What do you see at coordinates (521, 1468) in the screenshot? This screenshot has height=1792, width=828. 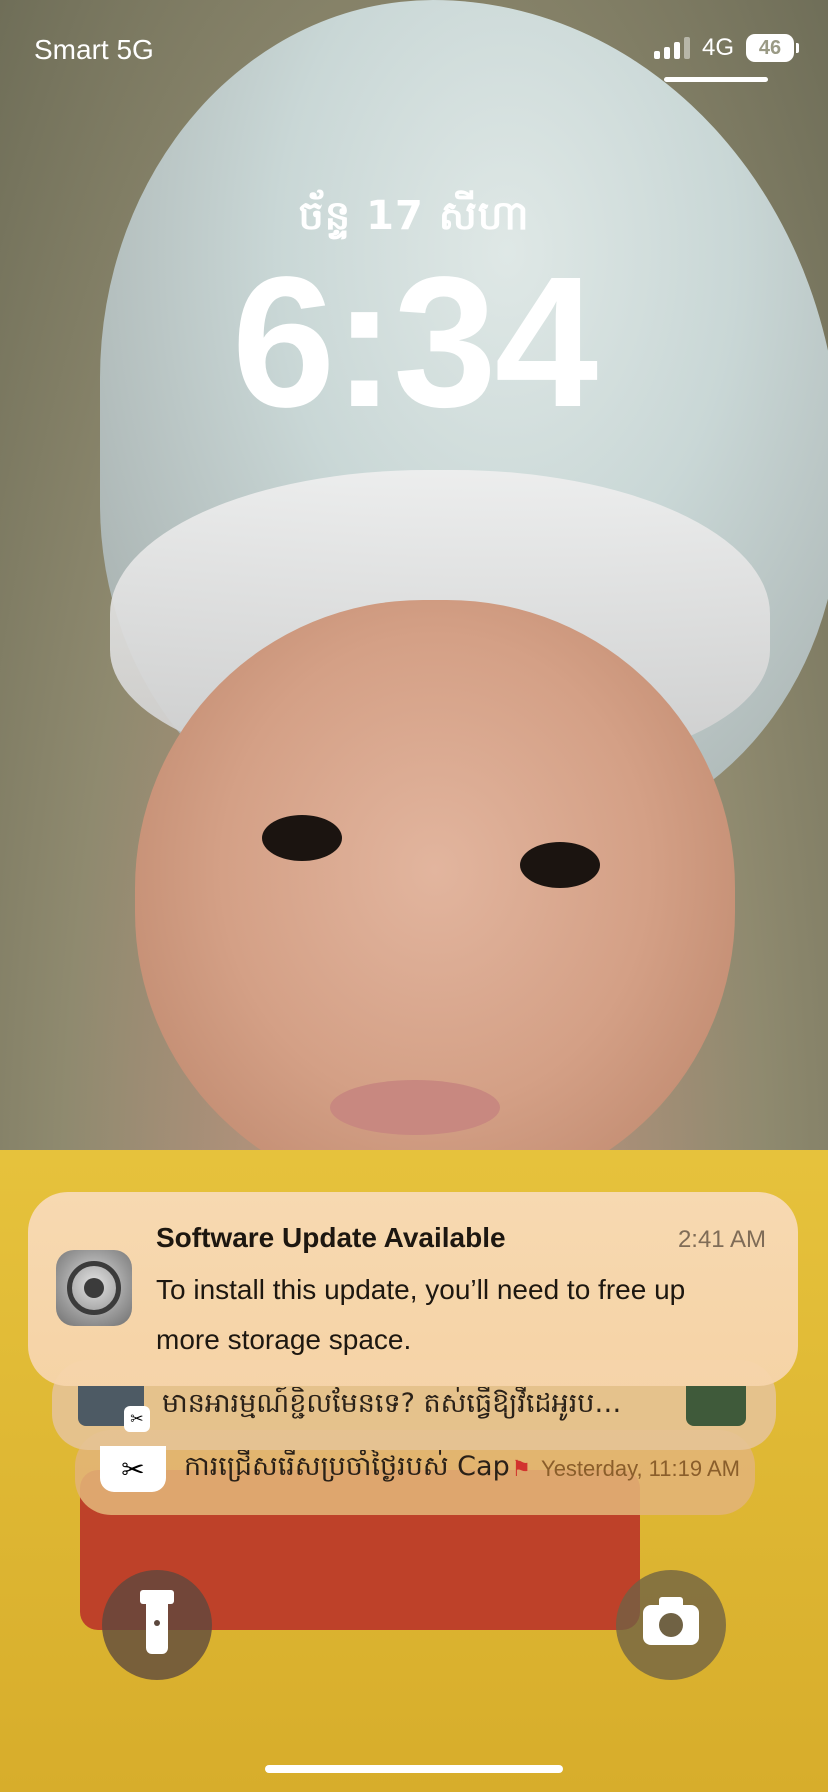 I see `mailbox-flag-icon: ⚑` at bounding box center [521, 1468].